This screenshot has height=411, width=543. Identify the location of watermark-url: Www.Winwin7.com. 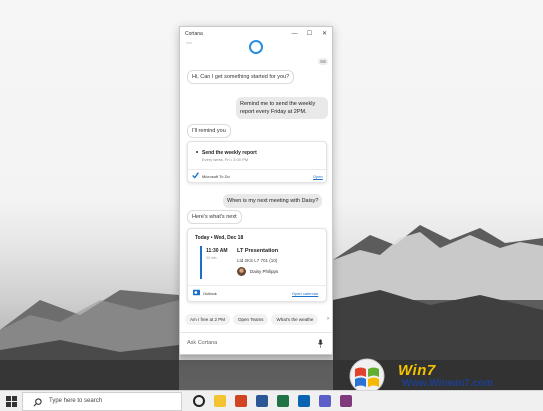
(448, 383).